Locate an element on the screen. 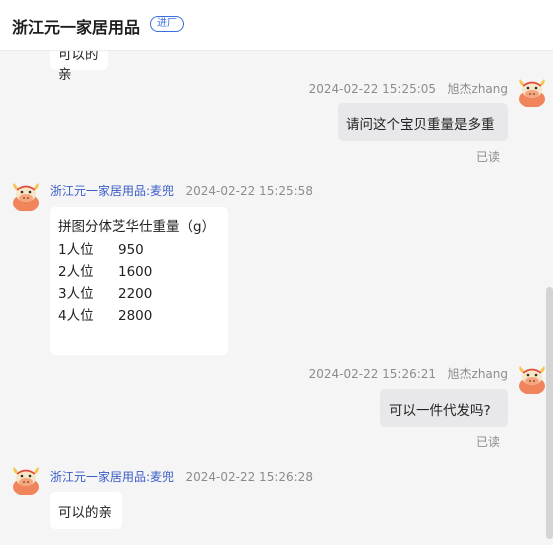 This screenshot has height=545, width=553. message-bubble-incoming: 可以的亲 is located at coordinates (86, 510).